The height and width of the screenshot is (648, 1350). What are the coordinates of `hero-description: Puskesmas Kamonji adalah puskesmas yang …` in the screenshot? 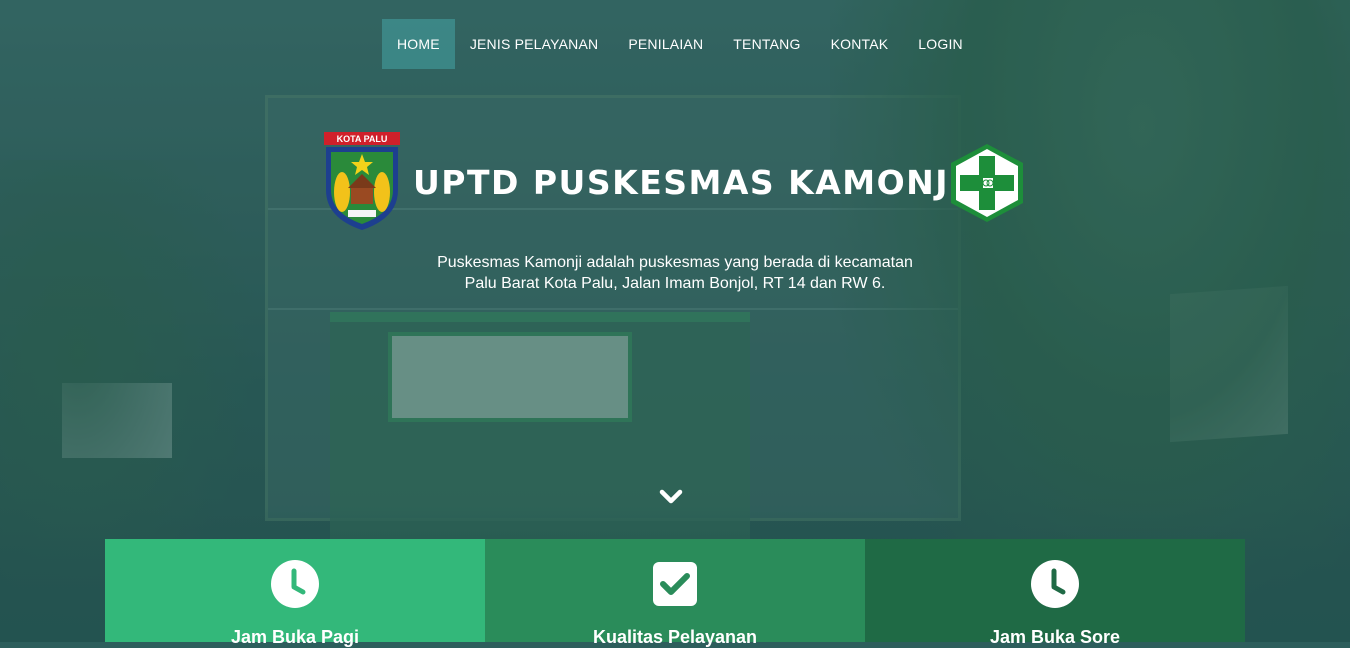 It's located at (675, 273).